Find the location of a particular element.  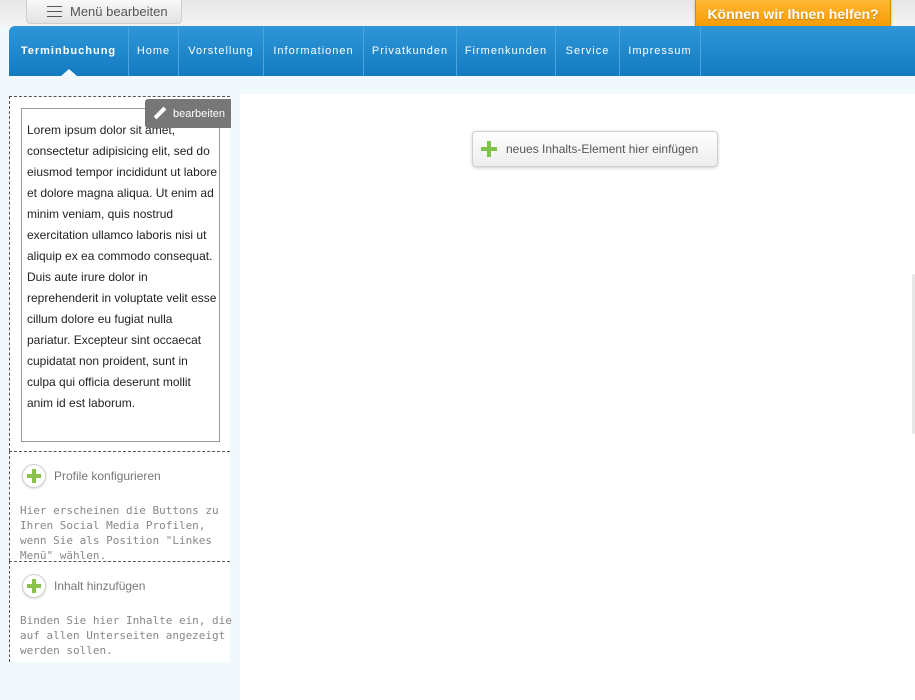

nav-item-impressum: Impressum is located at coordinates (660, 51).